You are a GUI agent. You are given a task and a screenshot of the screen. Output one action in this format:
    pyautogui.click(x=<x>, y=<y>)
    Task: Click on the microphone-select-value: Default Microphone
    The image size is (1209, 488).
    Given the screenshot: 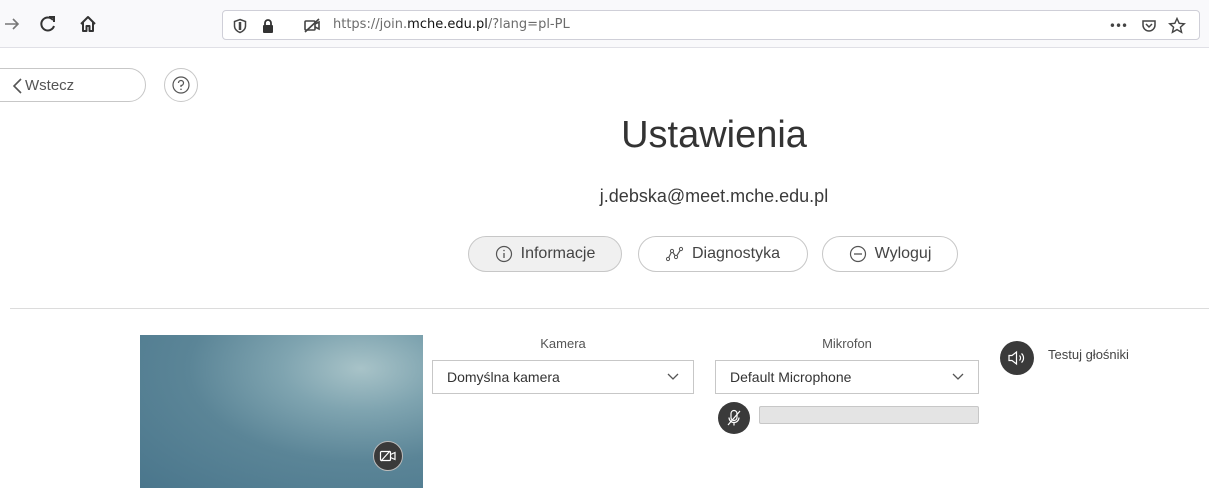 What is the action you would take?
    pyautogui.click(x=791, y=377)
    